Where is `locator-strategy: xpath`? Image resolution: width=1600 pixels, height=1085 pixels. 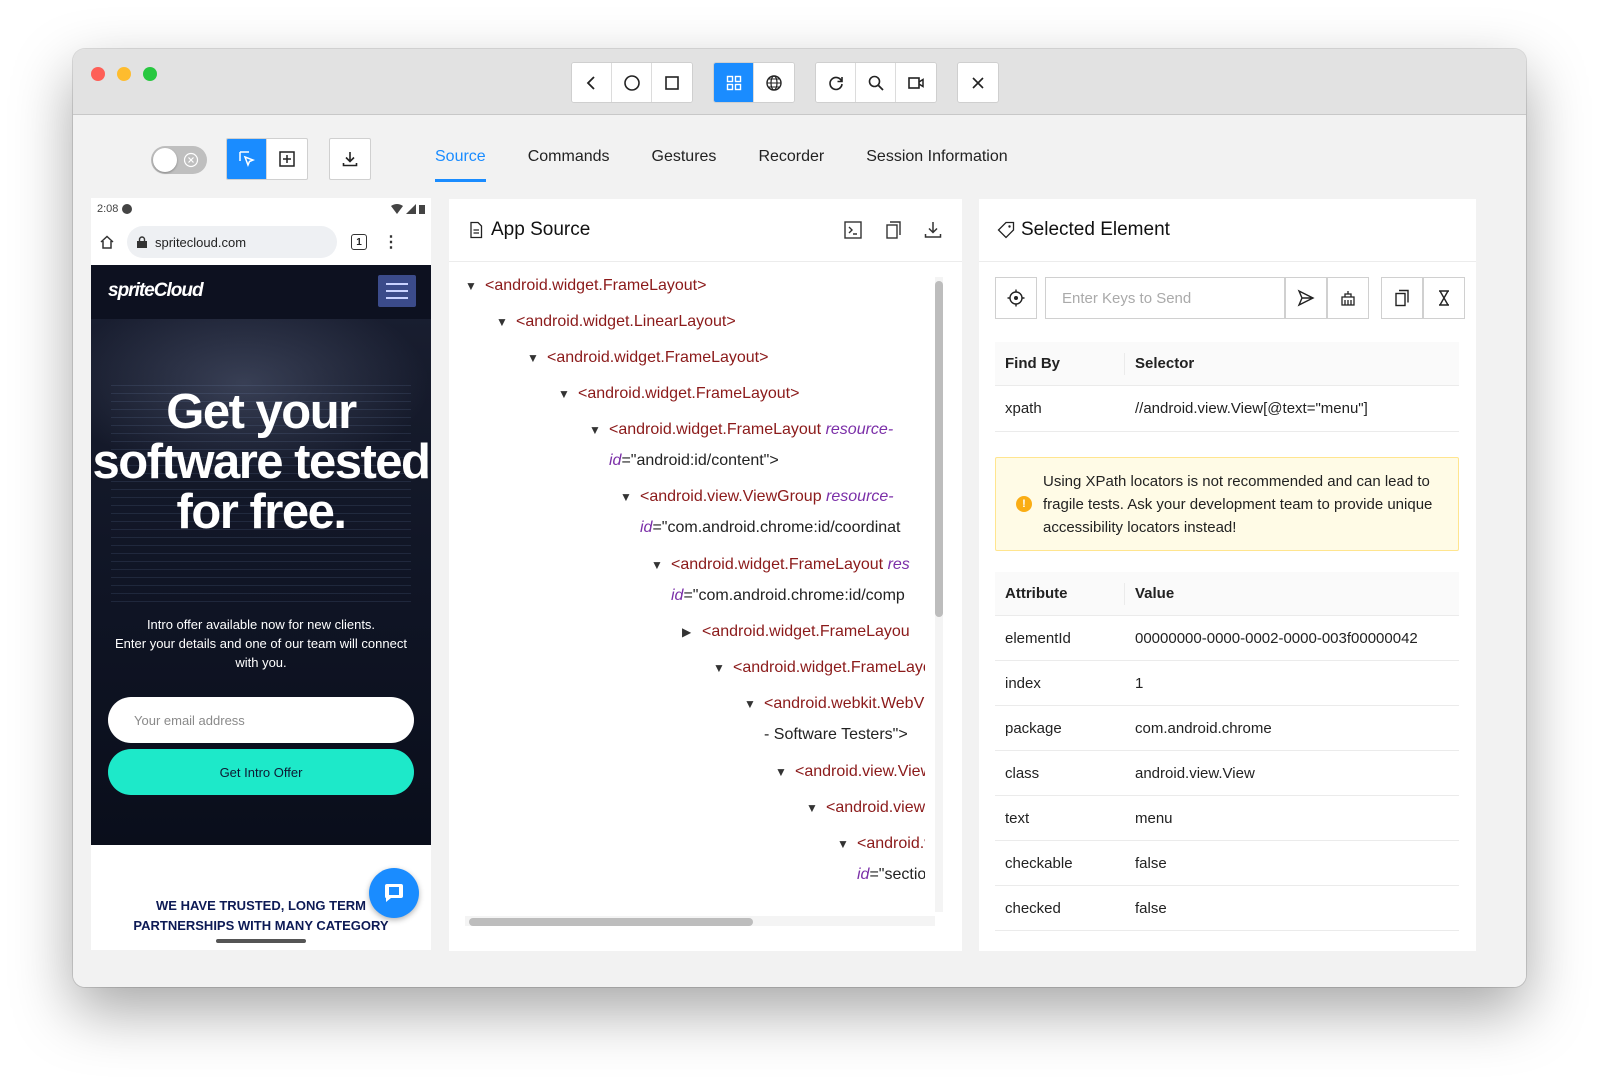
locator-strategy: xpath is located at coordinates (1023, 408).